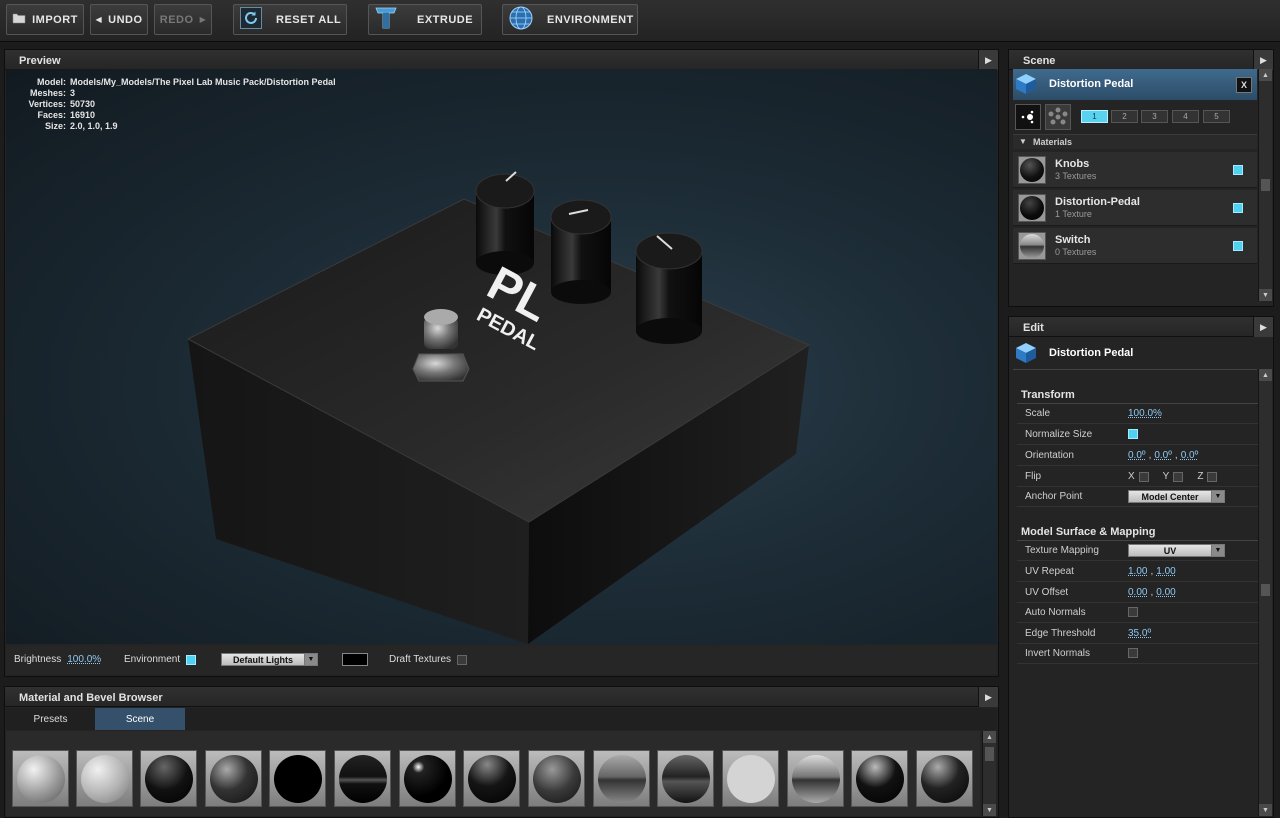  What do you see at coordinates (1058, 117) in the screenshot?
I see `group-mode-button` at bounding box center [1058, 117].